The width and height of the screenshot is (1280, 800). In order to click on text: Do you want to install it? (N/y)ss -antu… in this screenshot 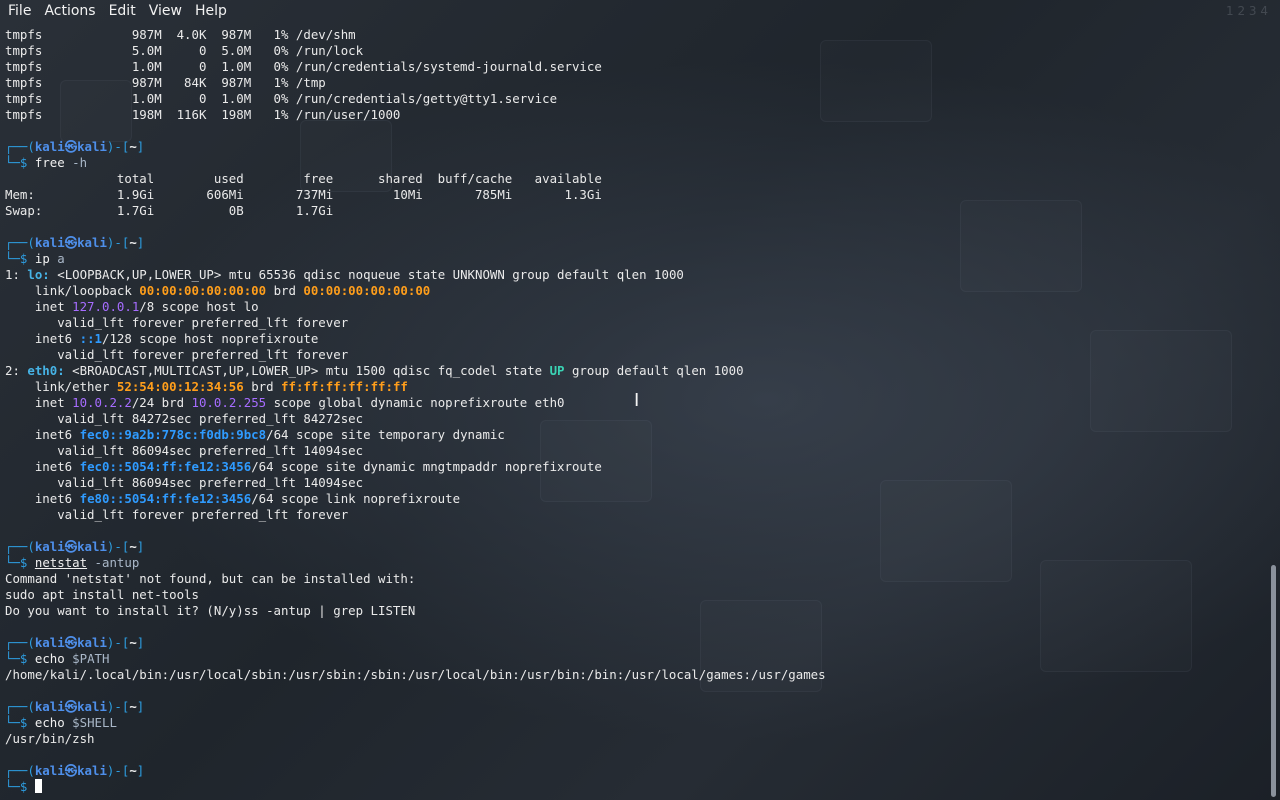, I will do `click(210, 610)`.